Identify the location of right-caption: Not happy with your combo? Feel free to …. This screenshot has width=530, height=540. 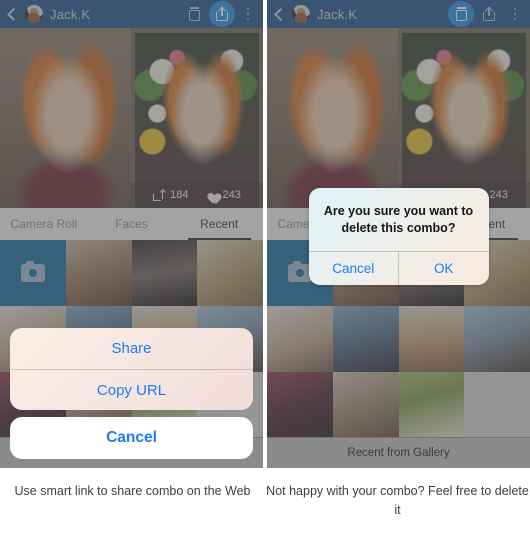
(397, 501).